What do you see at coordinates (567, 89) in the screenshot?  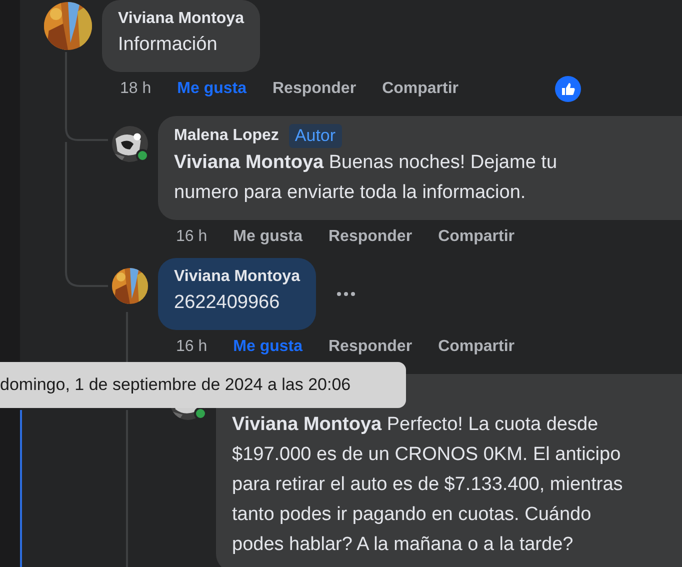 I see `thumbs-up-icon` at bounding box center [567, 89].